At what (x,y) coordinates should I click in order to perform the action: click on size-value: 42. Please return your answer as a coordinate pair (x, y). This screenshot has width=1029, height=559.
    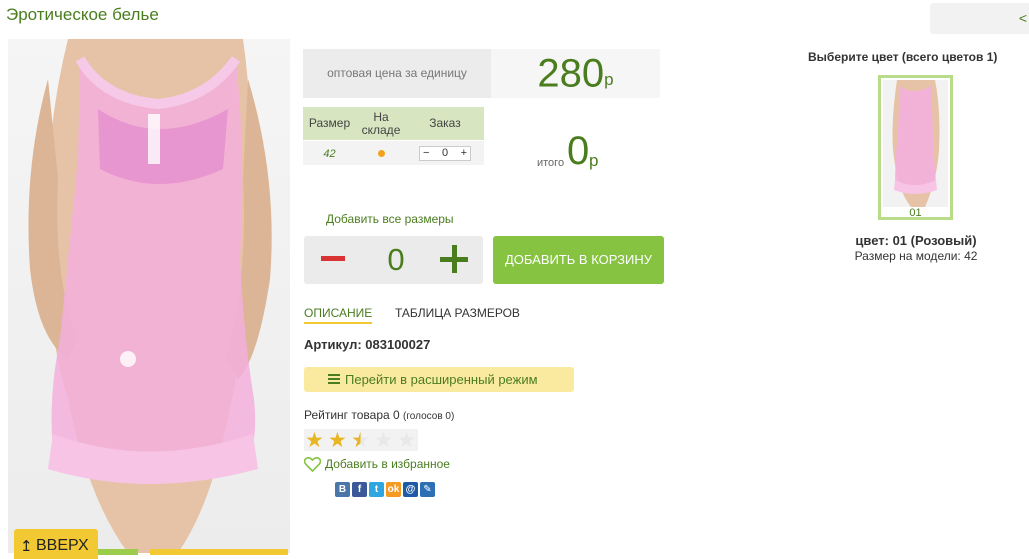
    Looking at the image, I should click on (329, 154).